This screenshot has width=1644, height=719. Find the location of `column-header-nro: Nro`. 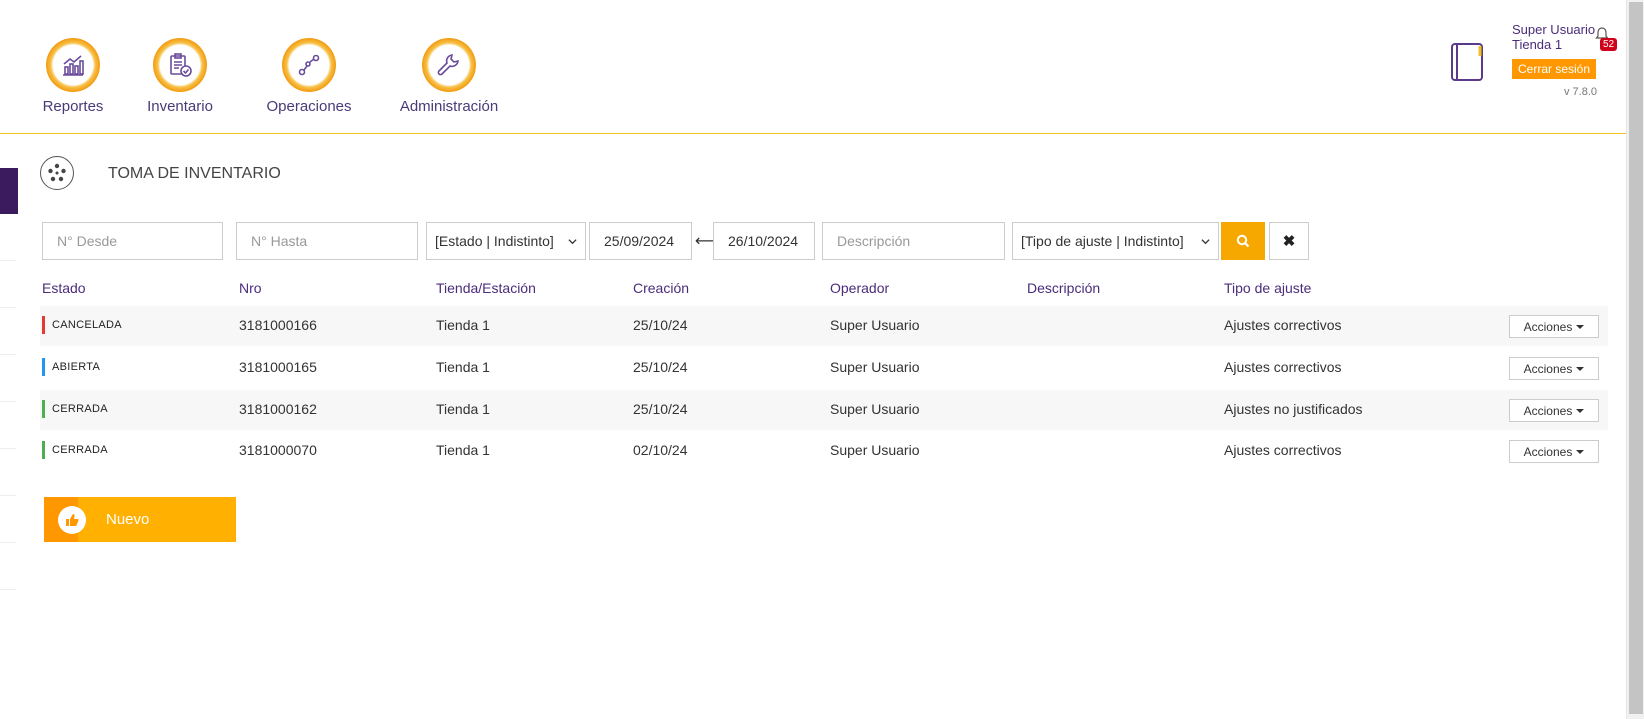

column-header-nro: Nro is located at coordinates (250, 288).